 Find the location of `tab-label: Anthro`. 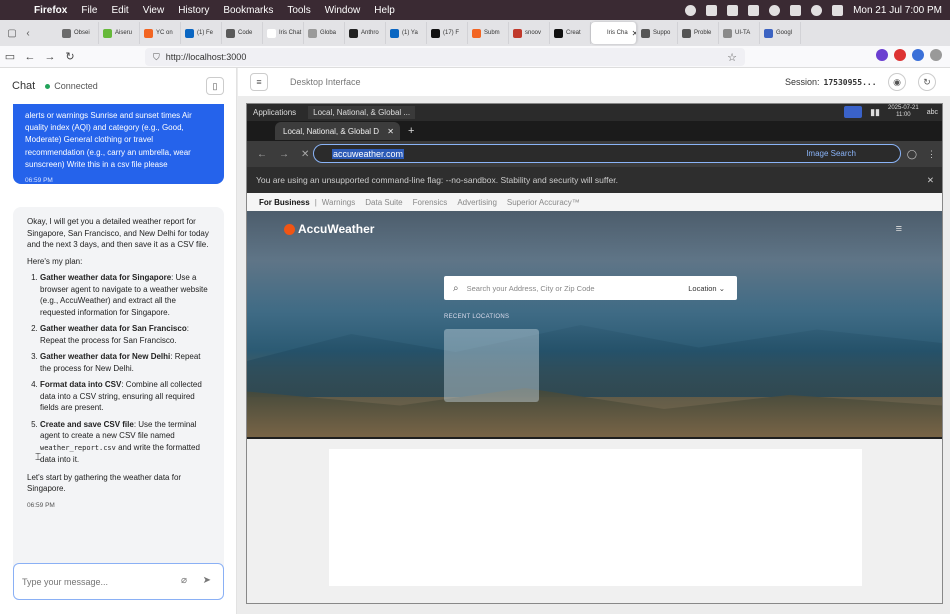

tab-label: Anthro is located at coordinates (370, 33).